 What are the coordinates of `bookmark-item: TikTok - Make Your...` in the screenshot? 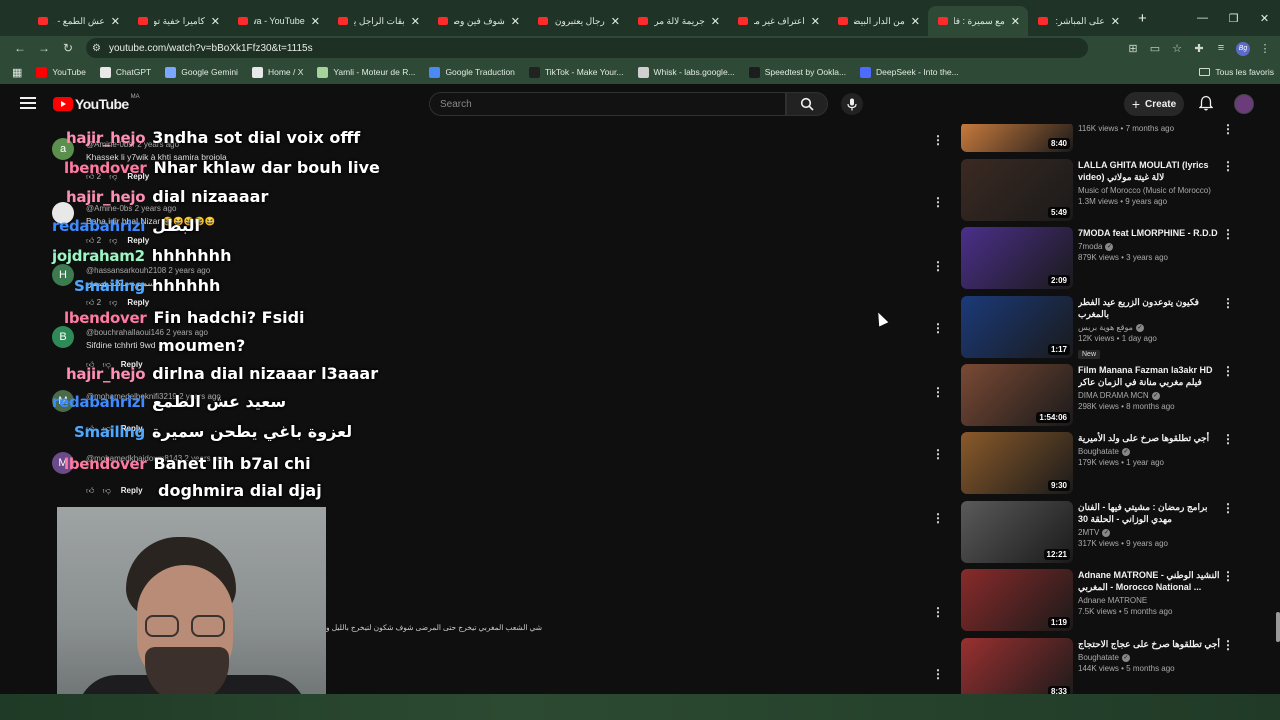 It's located at (576, 72).